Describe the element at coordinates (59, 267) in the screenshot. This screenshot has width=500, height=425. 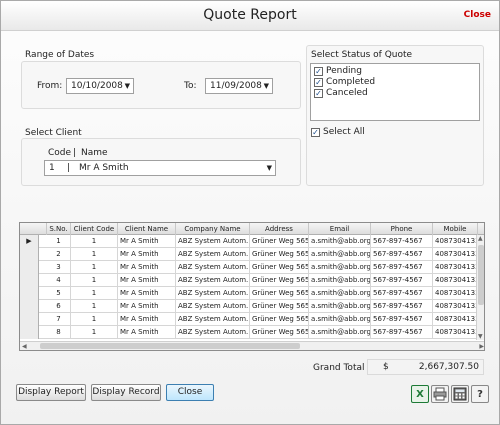
I see `table-cell: 3` at that location.